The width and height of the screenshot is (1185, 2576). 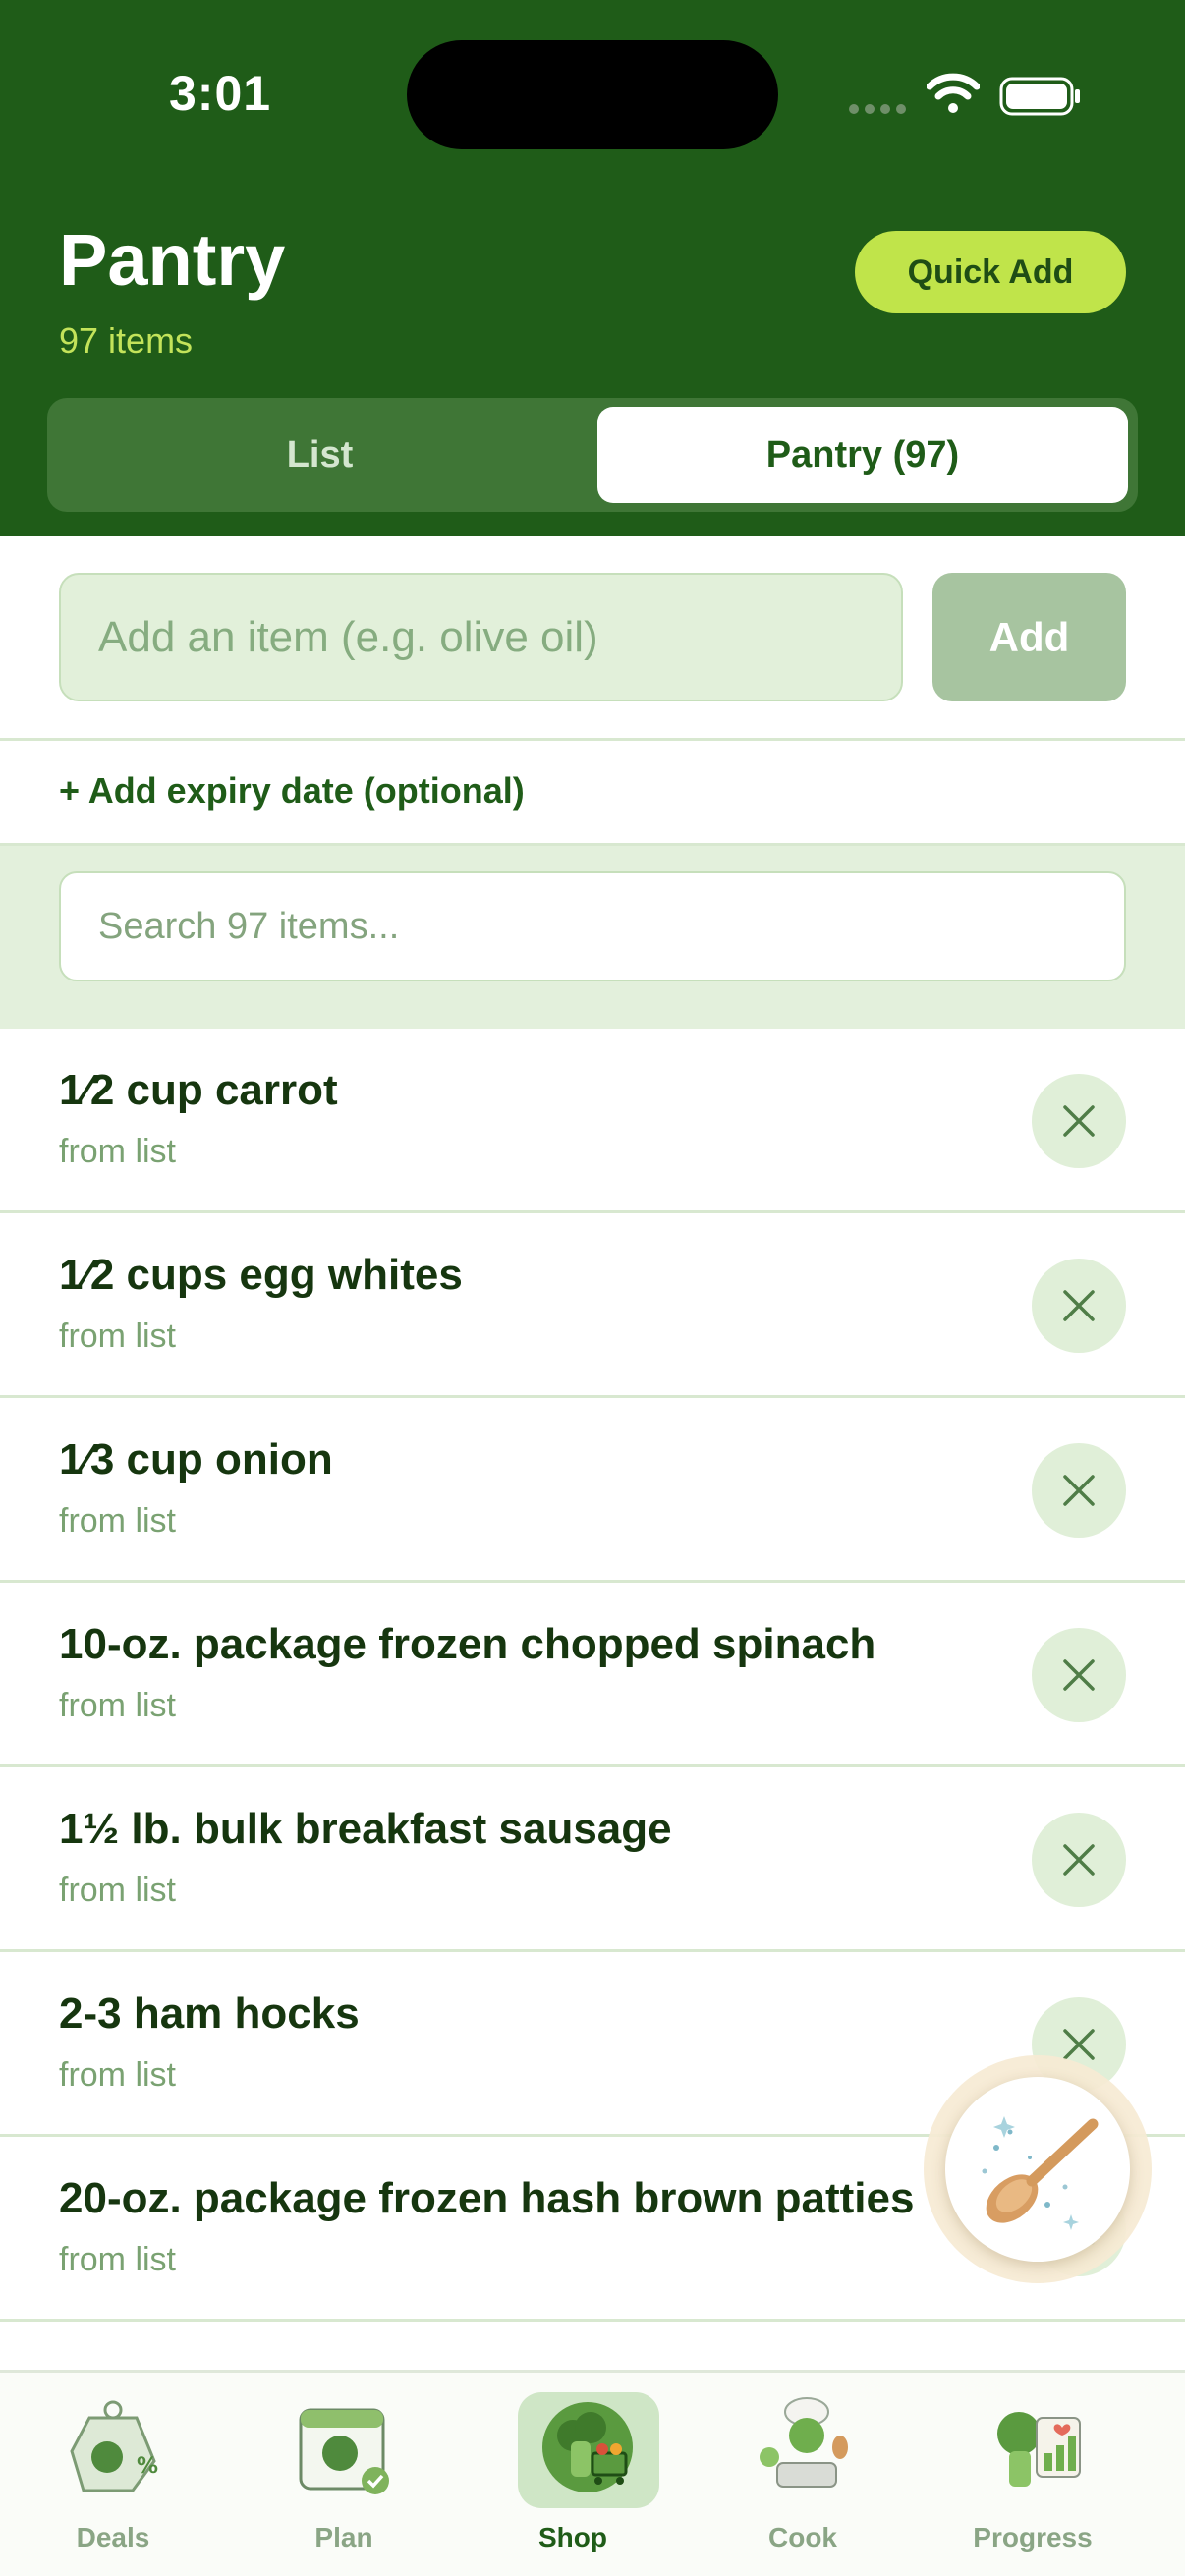 What do you see at coordinates (954, 93) in the screenshot?
I see `wifi-icon` at bounding box center [954, 93].